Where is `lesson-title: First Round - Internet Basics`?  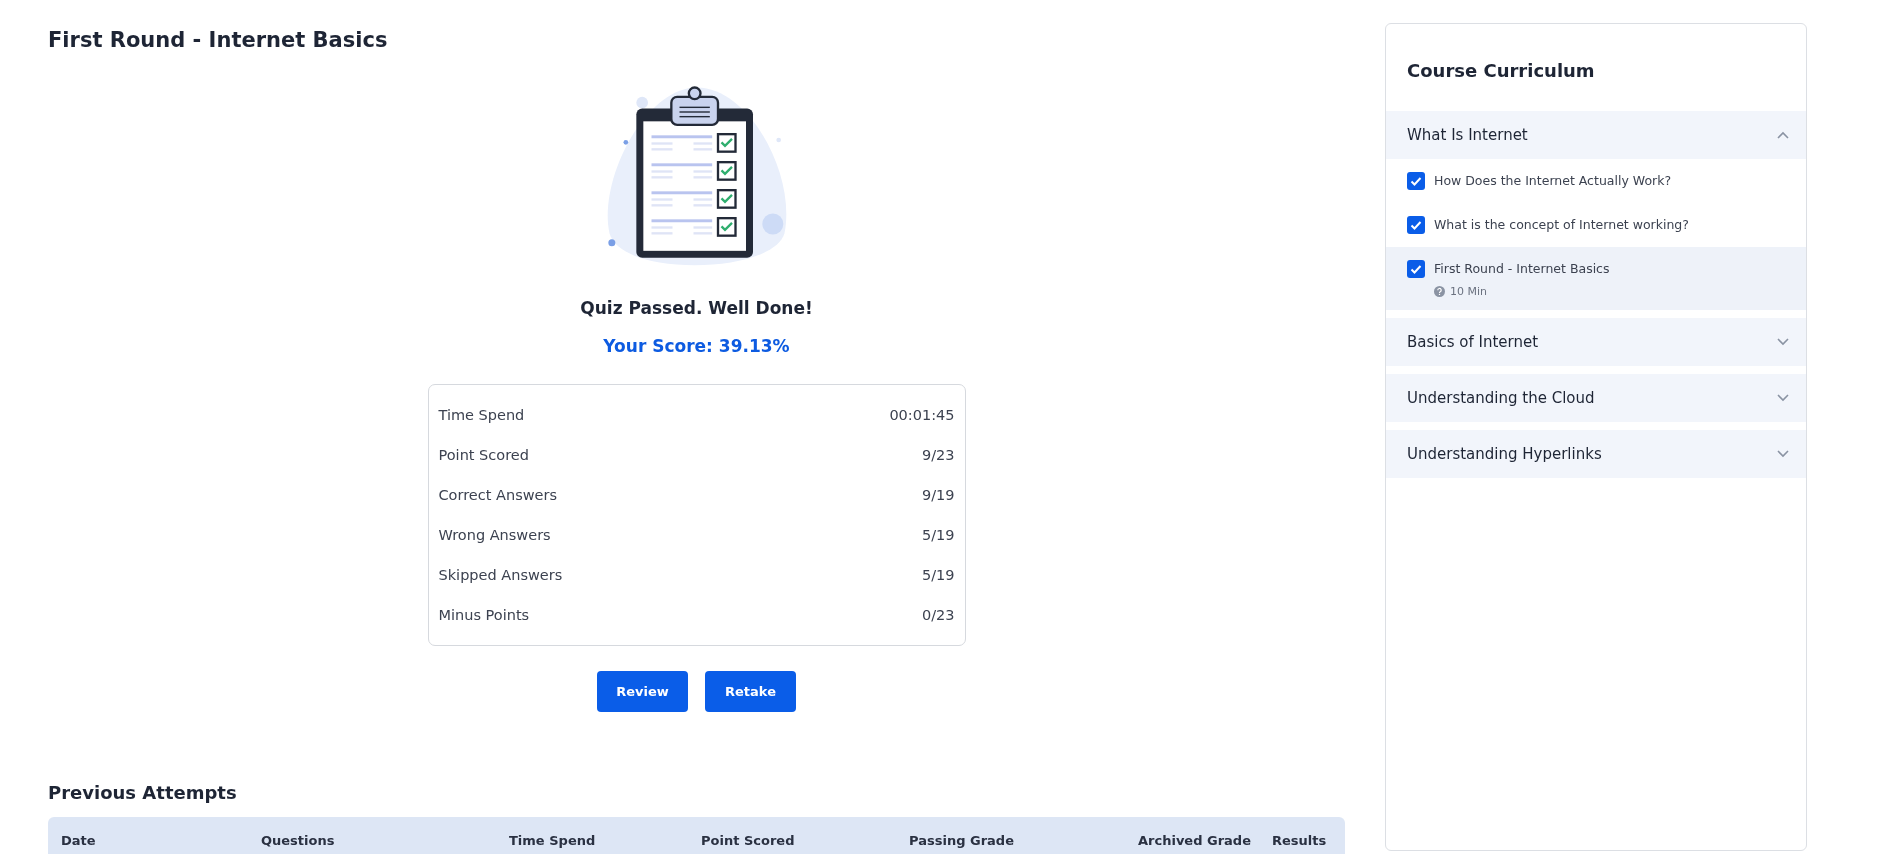
lesson-title: First Round - Internet Basics is located at coordinates (1522, 269).